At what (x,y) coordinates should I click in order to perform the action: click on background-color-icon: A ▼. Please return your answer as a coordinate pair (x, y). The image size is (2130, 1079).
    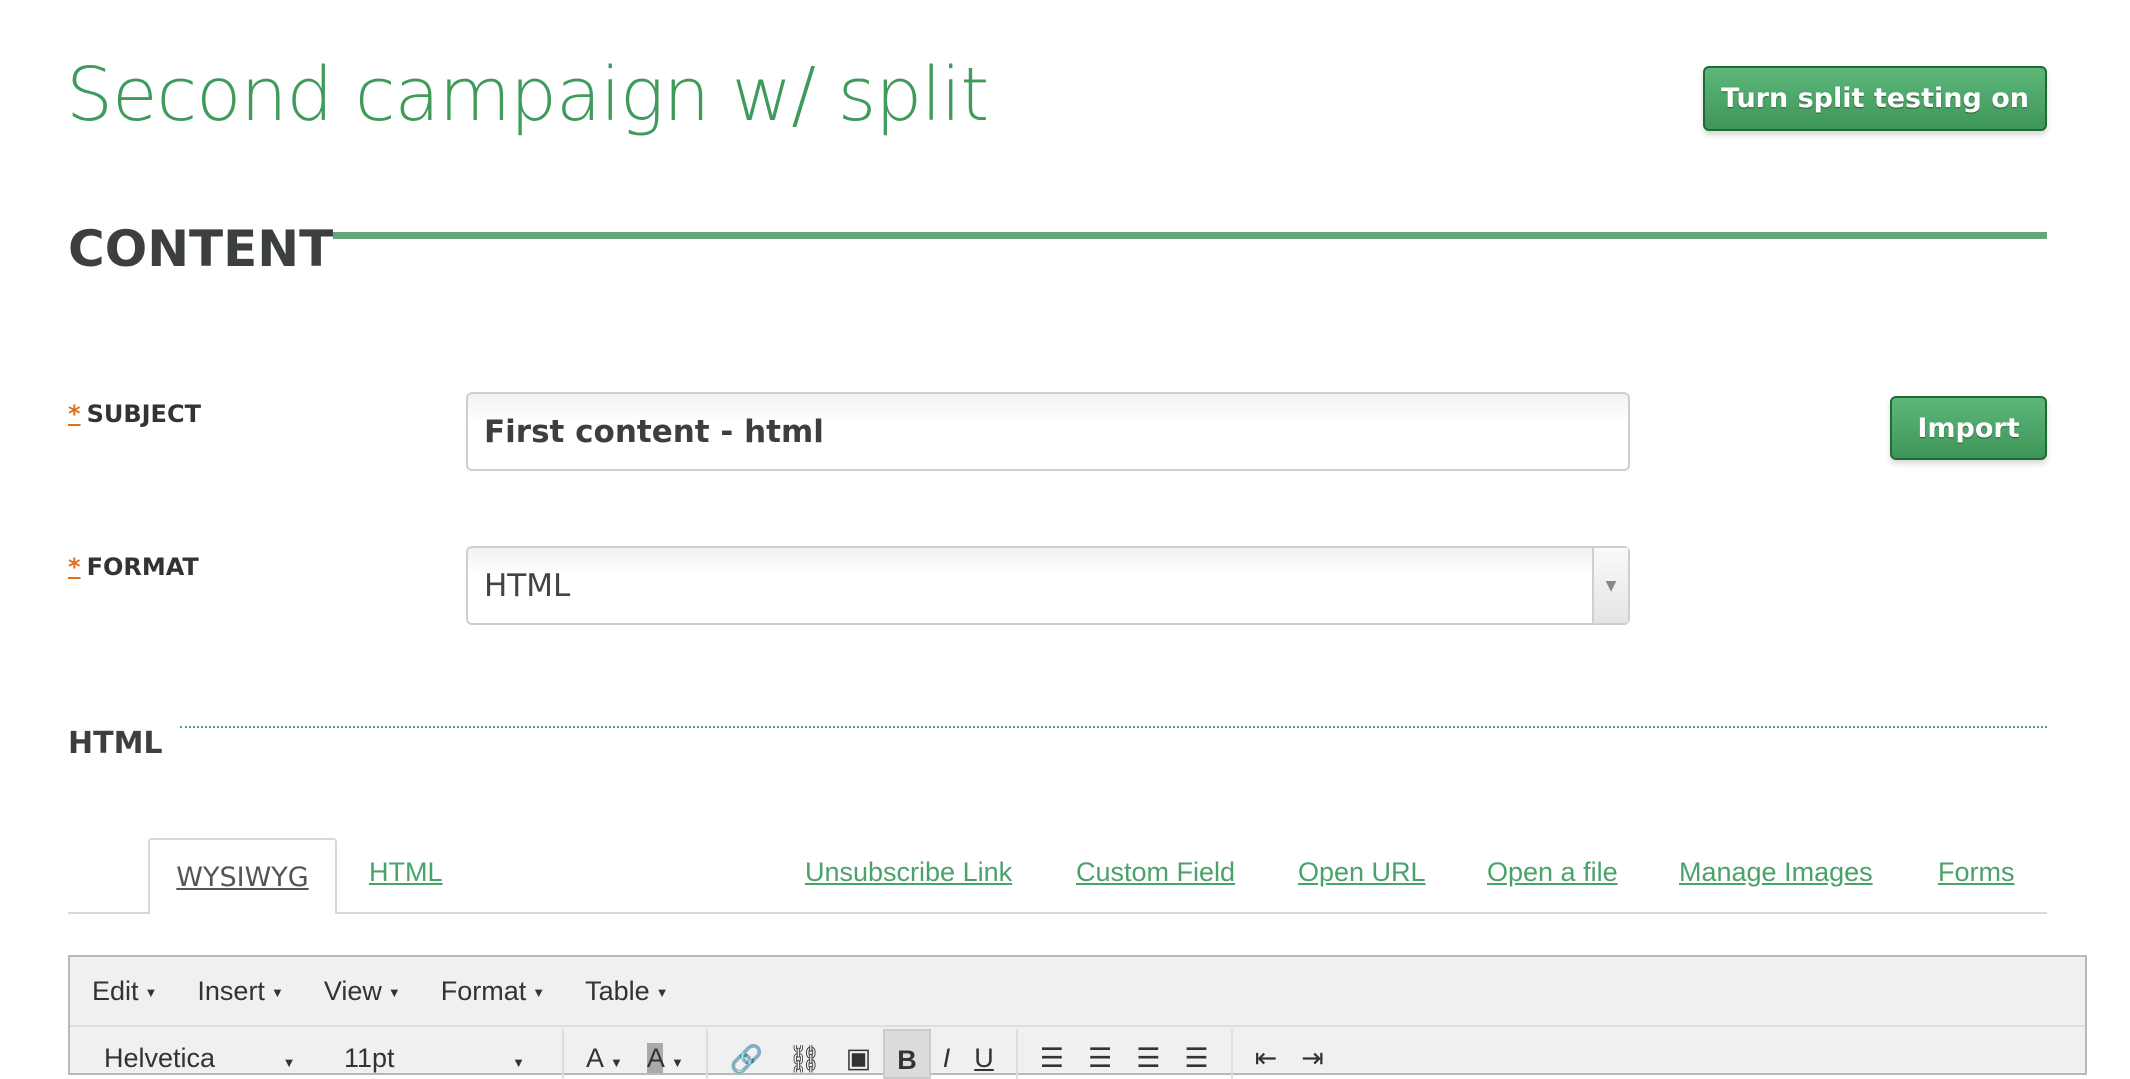
    Looking at the image, I should click on (665, 1054).